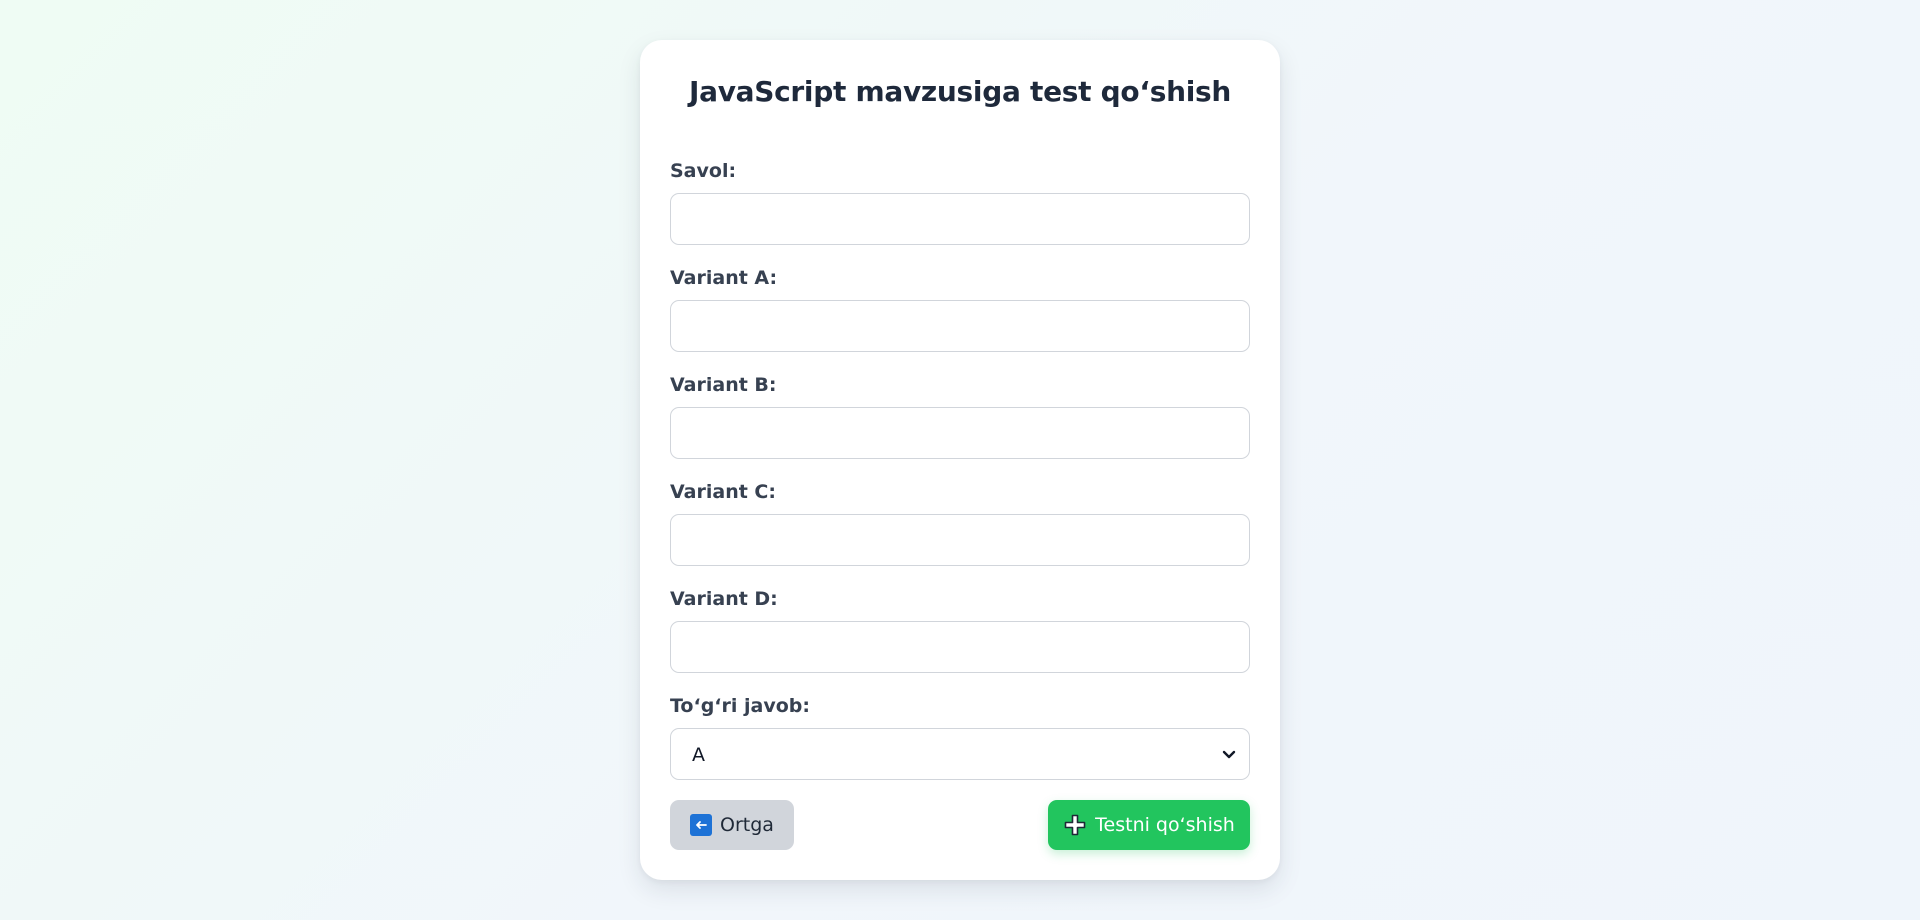 The width and height of the screenshot is (1920, 920). Describe the element at coordinates (724, 278) in the screenshot. I see `option-a-label: Variant A:` at that location.